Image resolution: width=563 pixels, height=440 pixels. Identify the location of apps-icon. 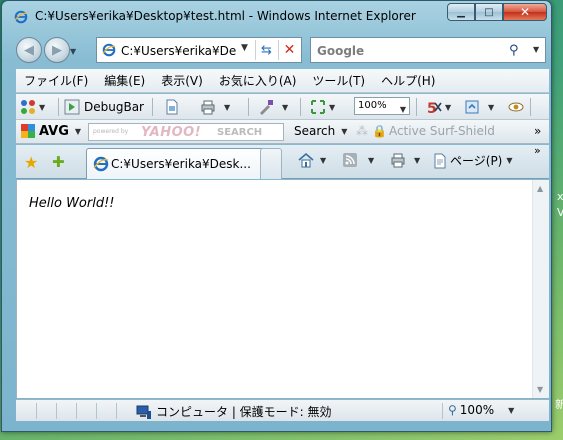
(28, 107).